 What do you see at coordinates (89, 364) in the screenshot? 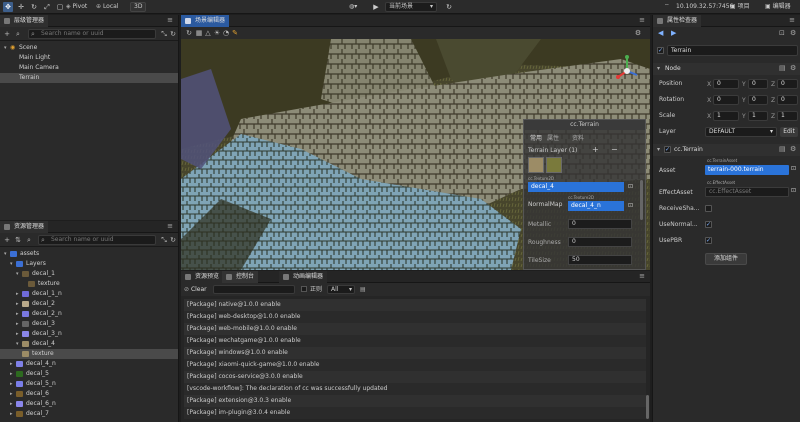
I see `asset-item: ▸ decal_4_n` at bounding box center [89, 364].